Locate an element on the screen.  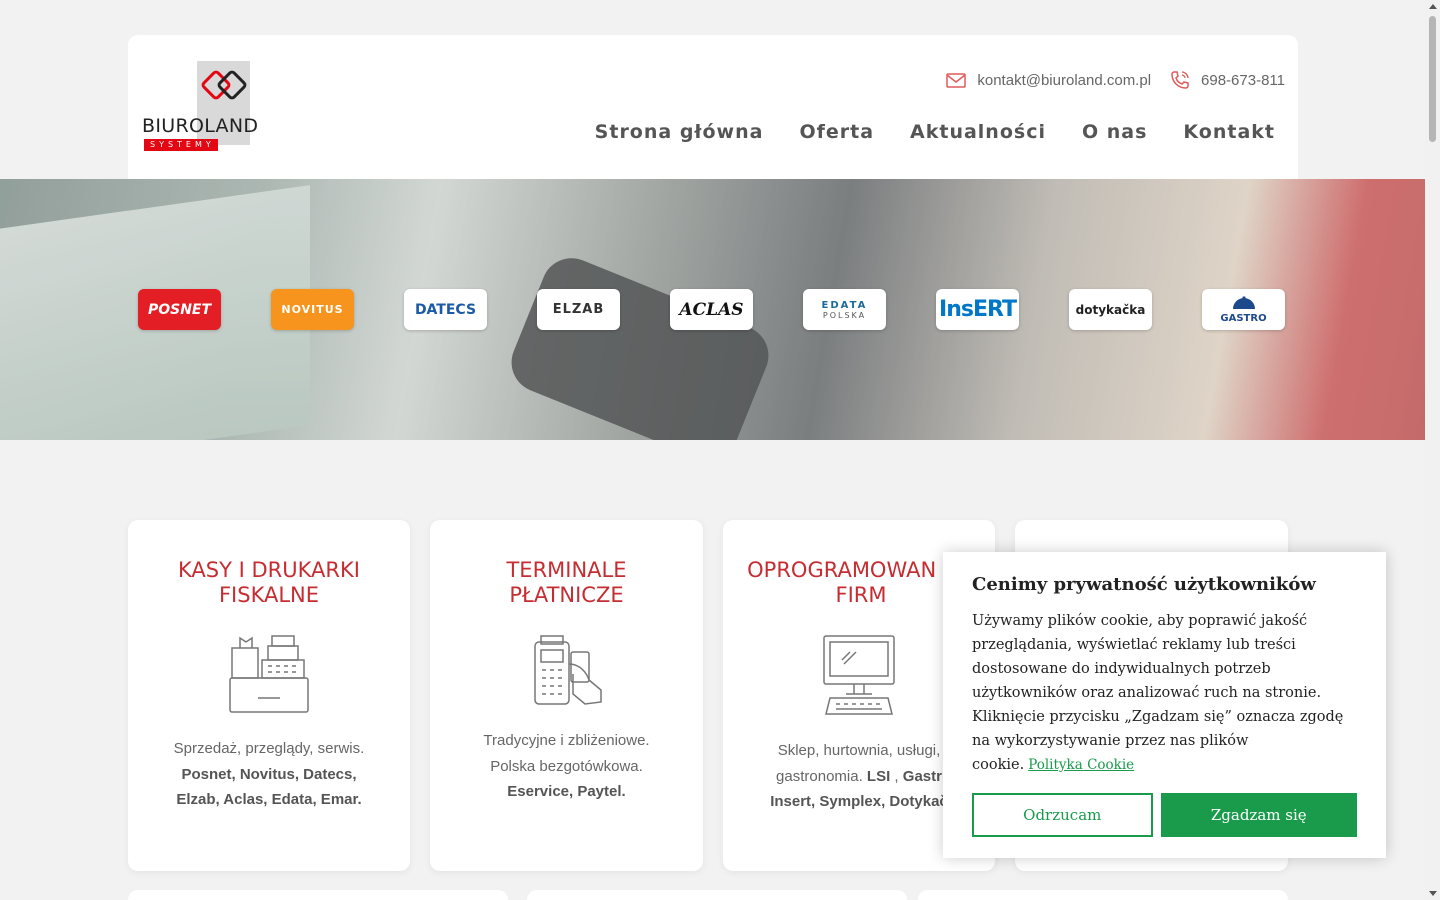
nav-about: O nas is located at coordinates (1114, 132).